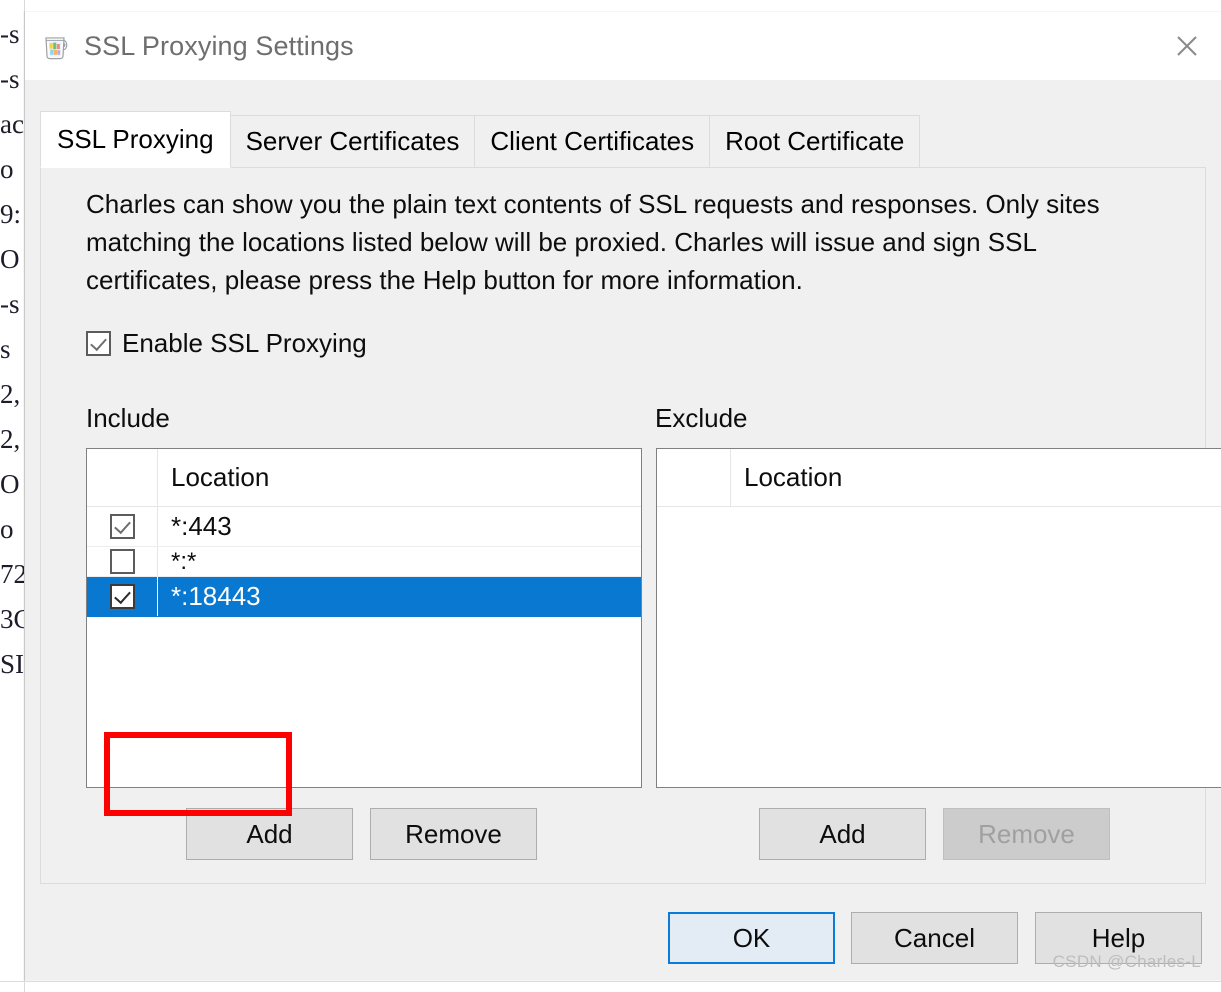 Image resolution: width=1221 pixels, height=992 pixels. I want to click on charles-jug-icon, so click(55, 46).